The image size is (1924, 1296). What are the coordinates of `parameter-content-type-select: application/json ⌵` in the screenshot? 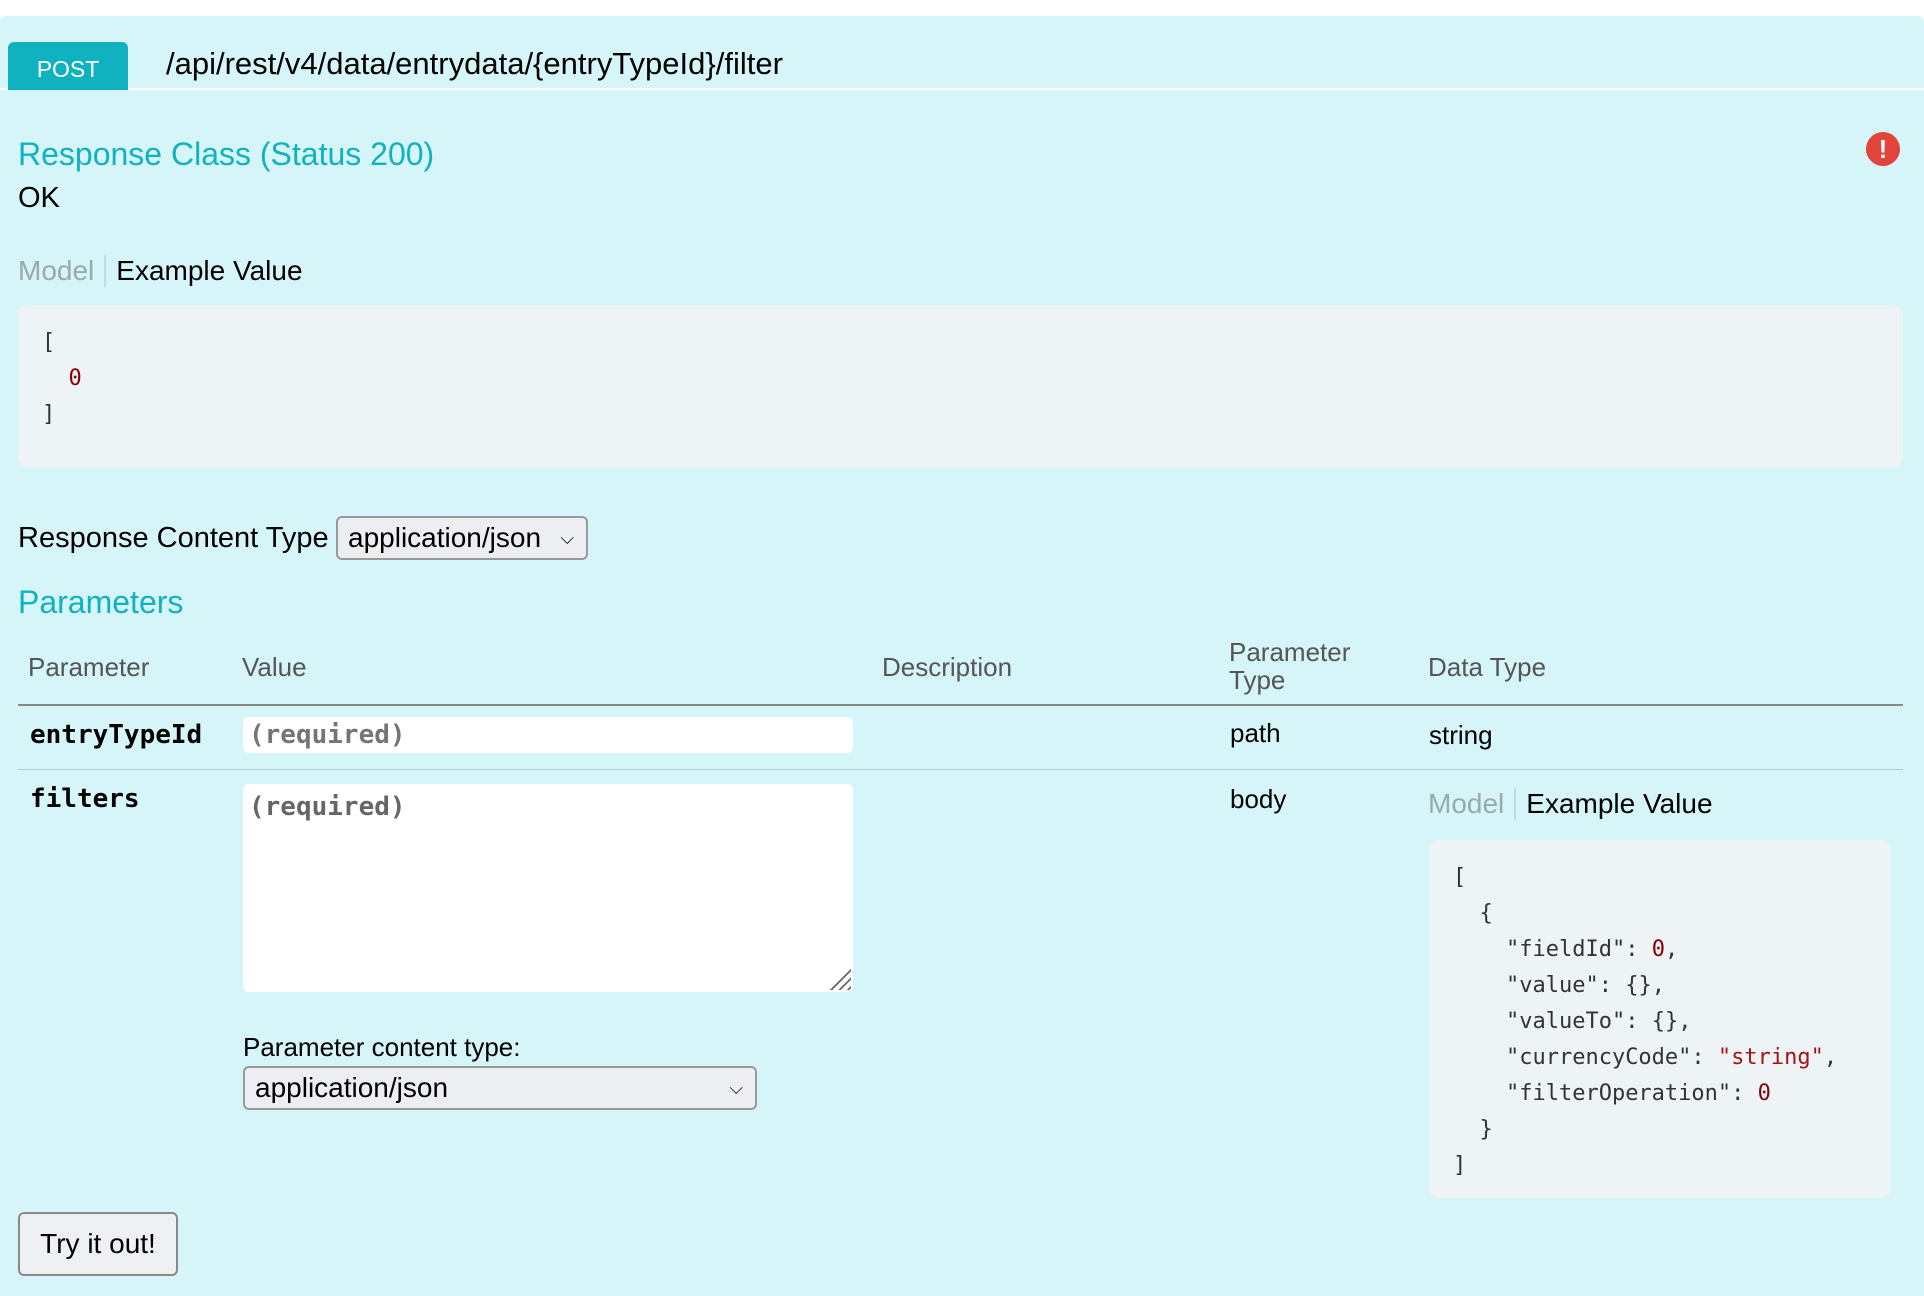 It's located at (500, 1088).